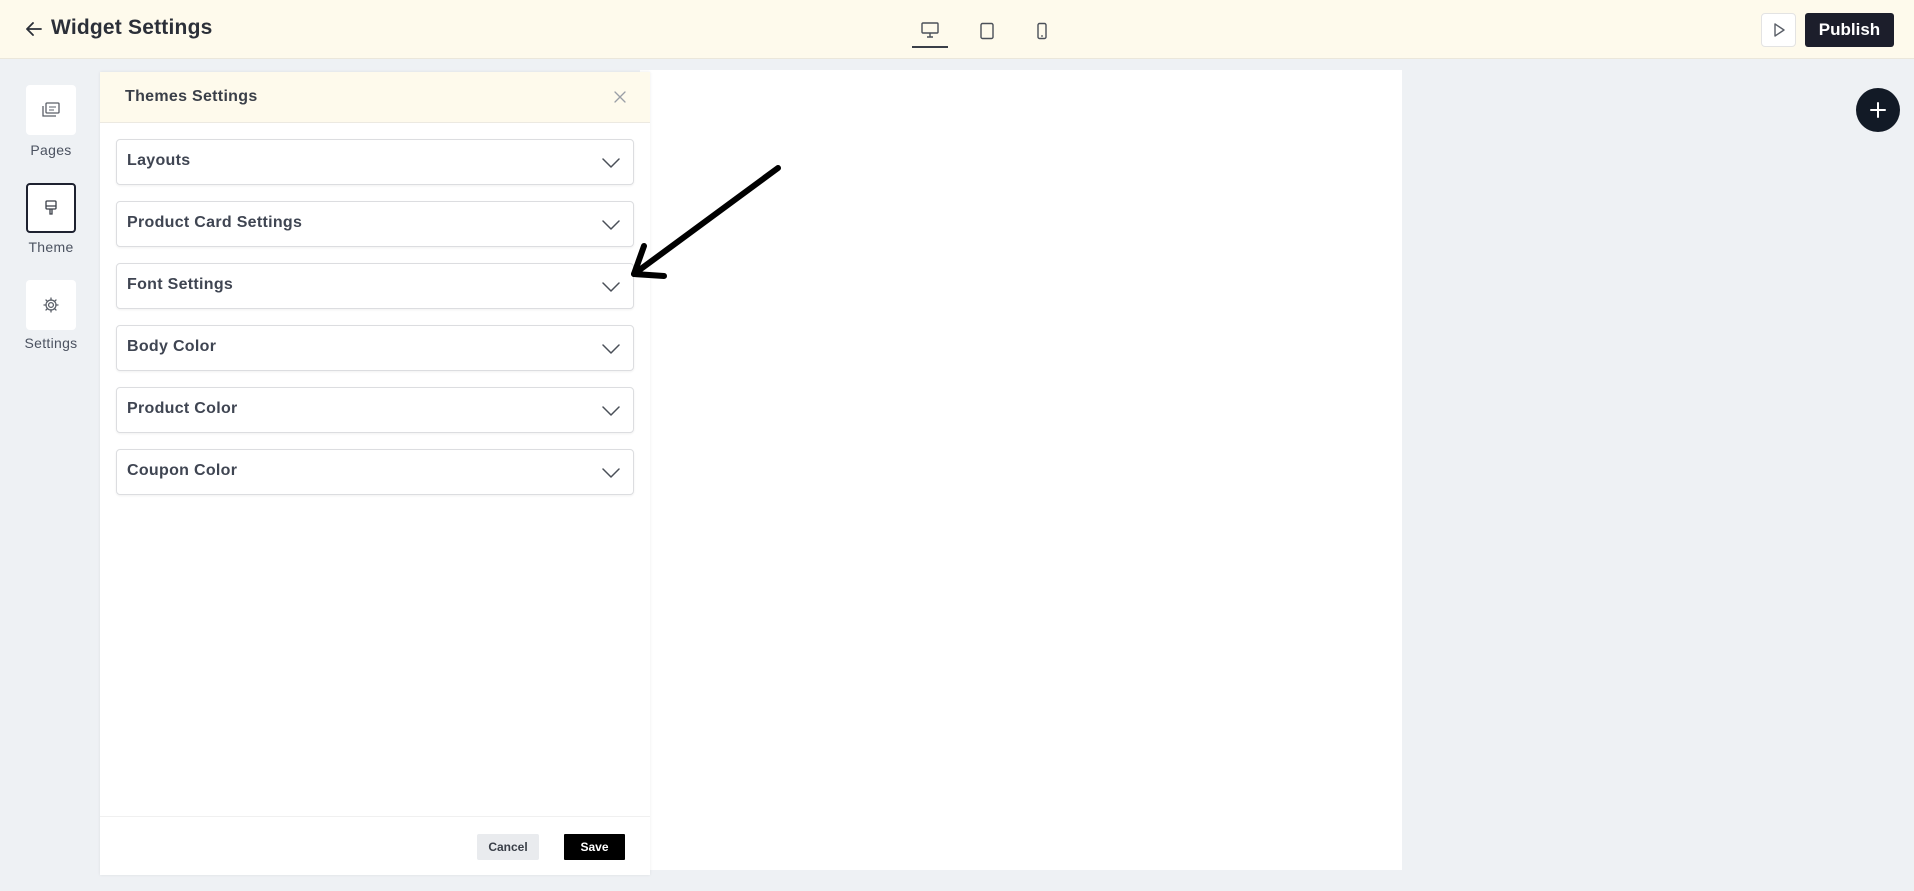  I want to click on panel-close-button, so click(620, 97).